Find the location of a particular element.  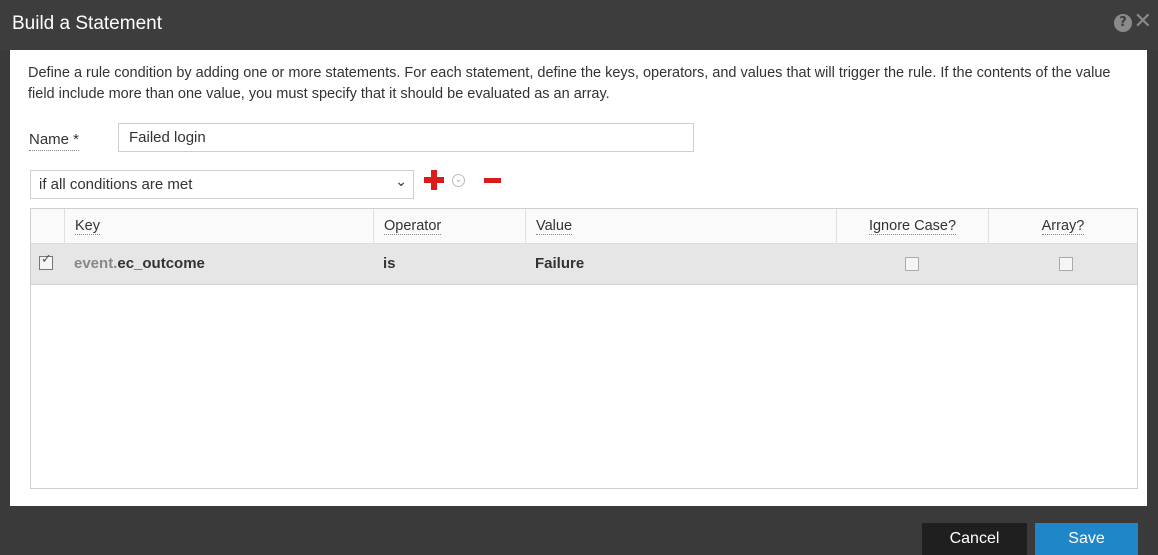

table-row: event.ec_outcome is Failure is located at coordinates (584, 264).